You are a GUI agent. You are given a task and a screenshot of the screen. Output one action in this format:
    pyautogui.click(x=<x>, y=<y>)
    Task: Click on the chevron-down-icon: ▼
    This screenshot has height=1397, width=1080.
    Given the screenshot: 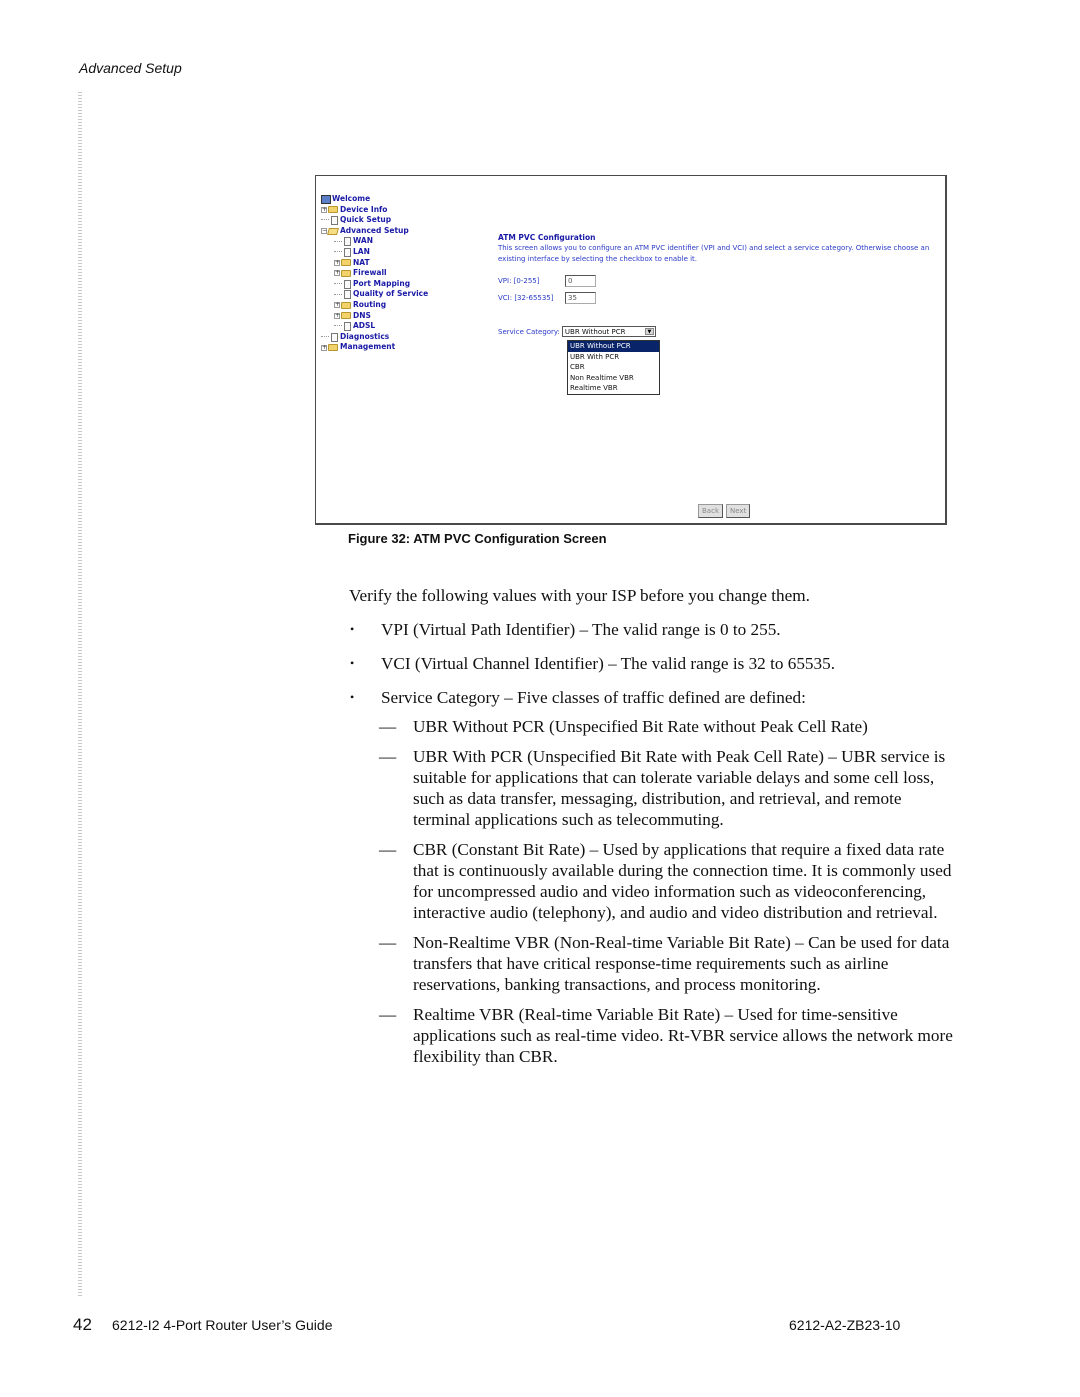 What is the action you would take?
    pyautogui.click(x=649, y=331)
    